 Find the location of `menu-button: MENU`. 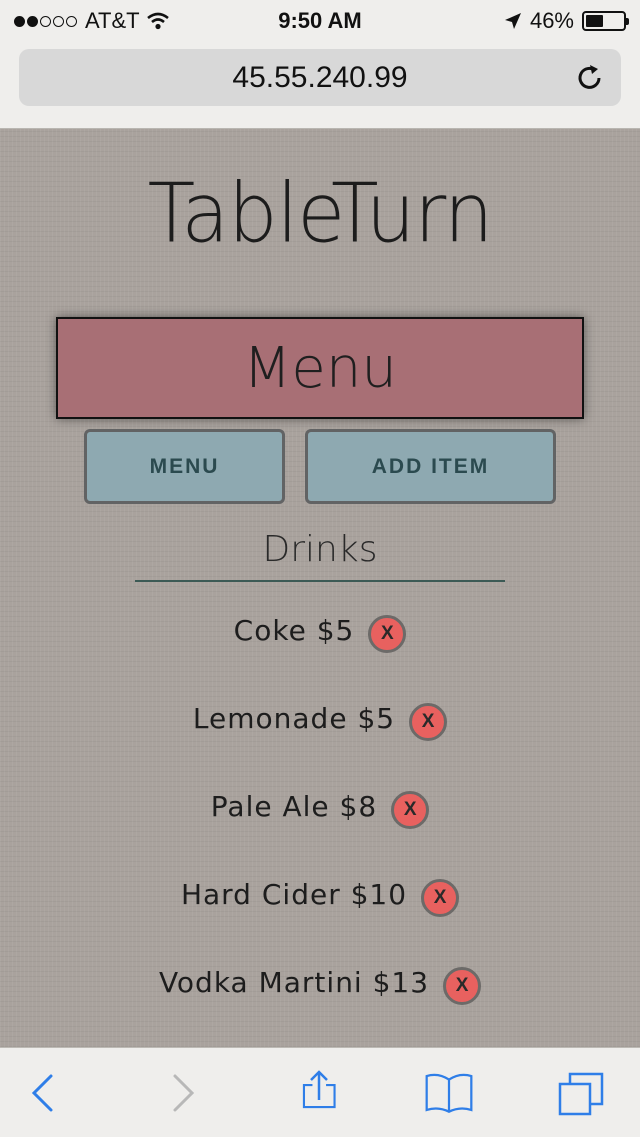

menu-button: MENU is located at coordinates (184, 466).